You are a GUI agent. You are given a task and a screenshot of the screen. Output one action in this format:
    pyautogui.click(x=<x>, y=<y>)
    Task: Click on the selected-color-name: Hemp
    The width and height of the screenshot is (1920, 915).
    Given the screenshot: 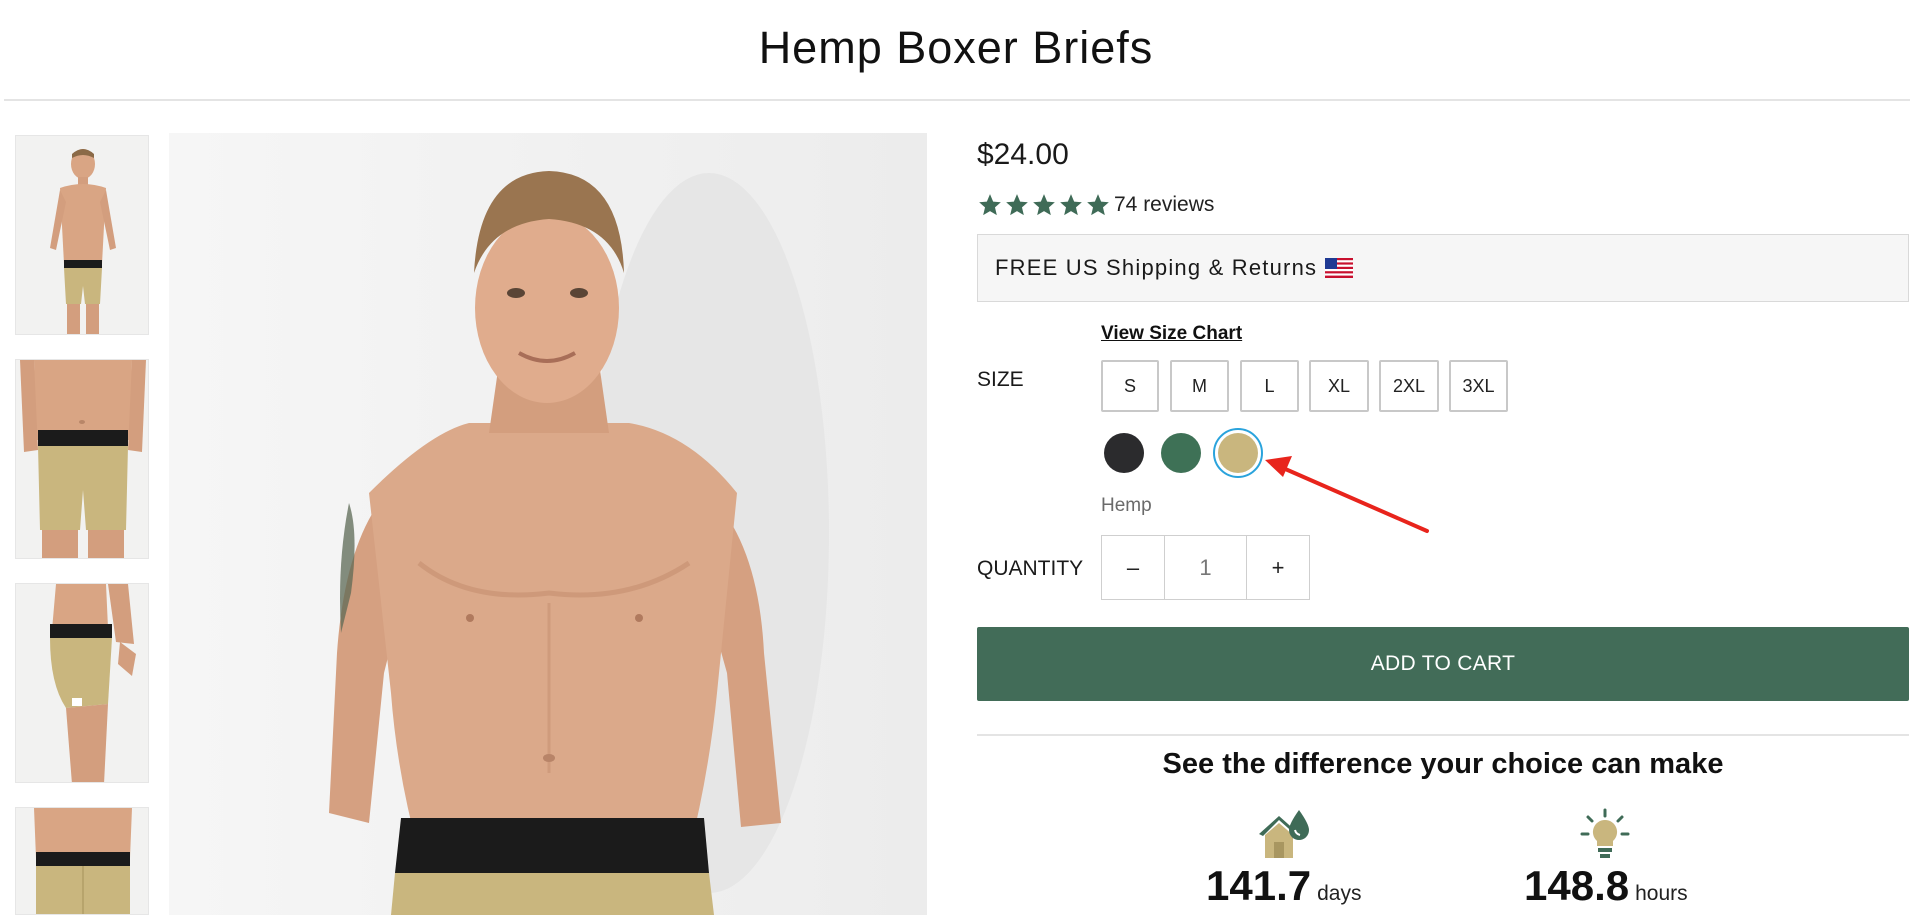 What is the action you would take?
    pyautogui.click(x=1126, y=505)
    